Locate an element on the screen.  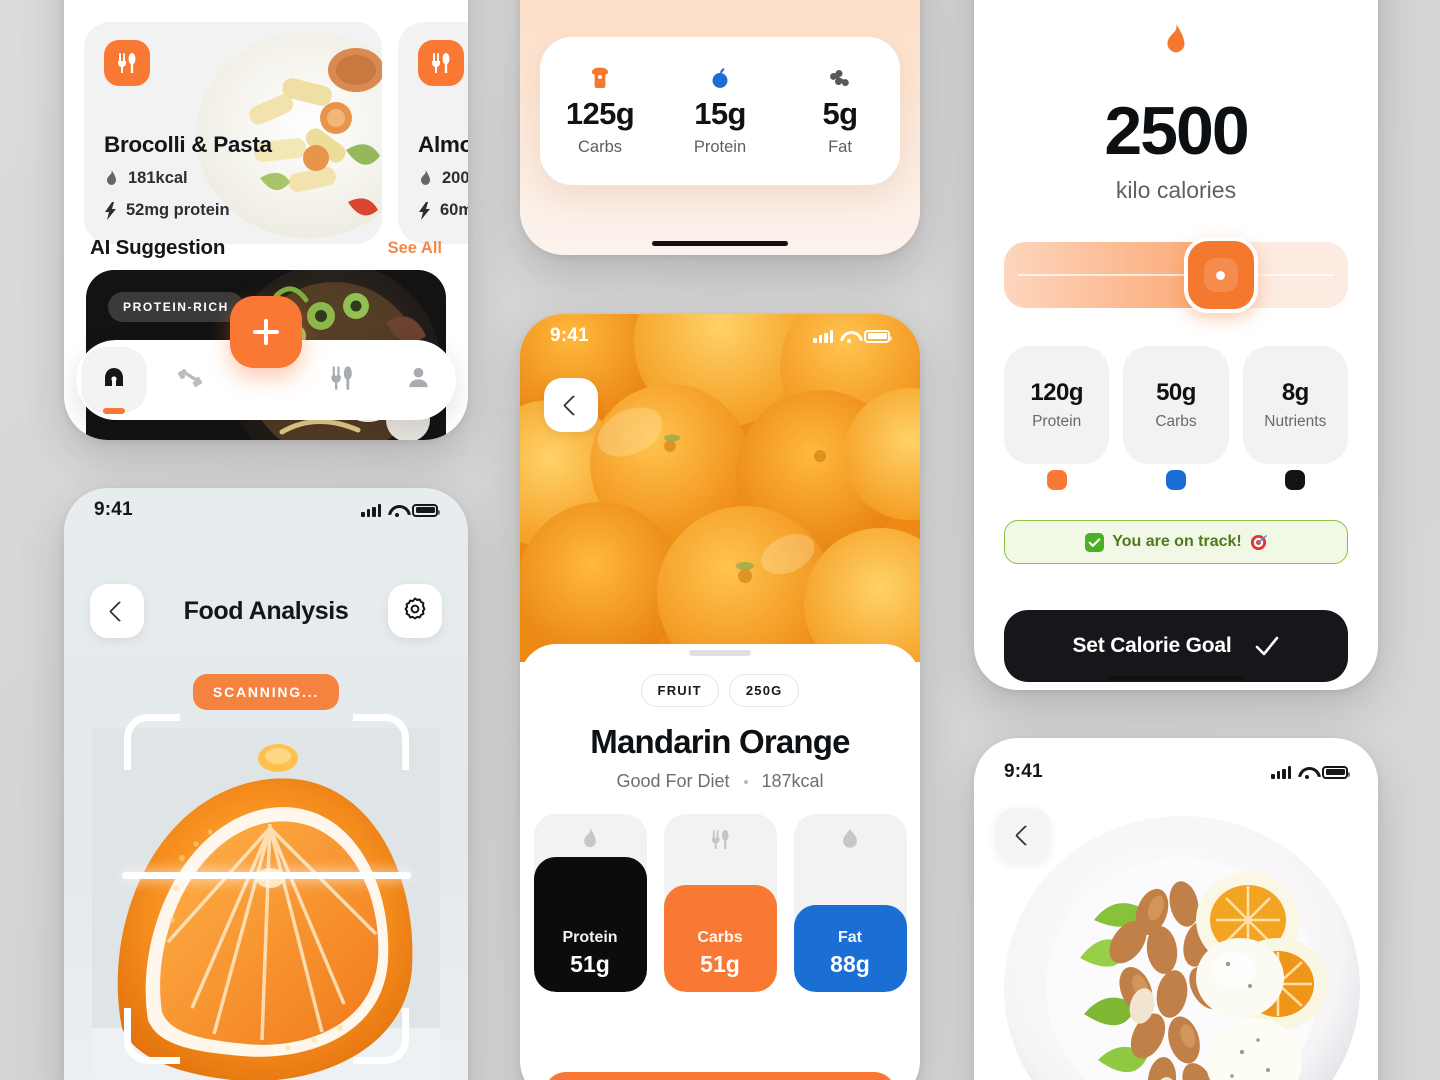
check-icon is located at coordinates (1267, 646).